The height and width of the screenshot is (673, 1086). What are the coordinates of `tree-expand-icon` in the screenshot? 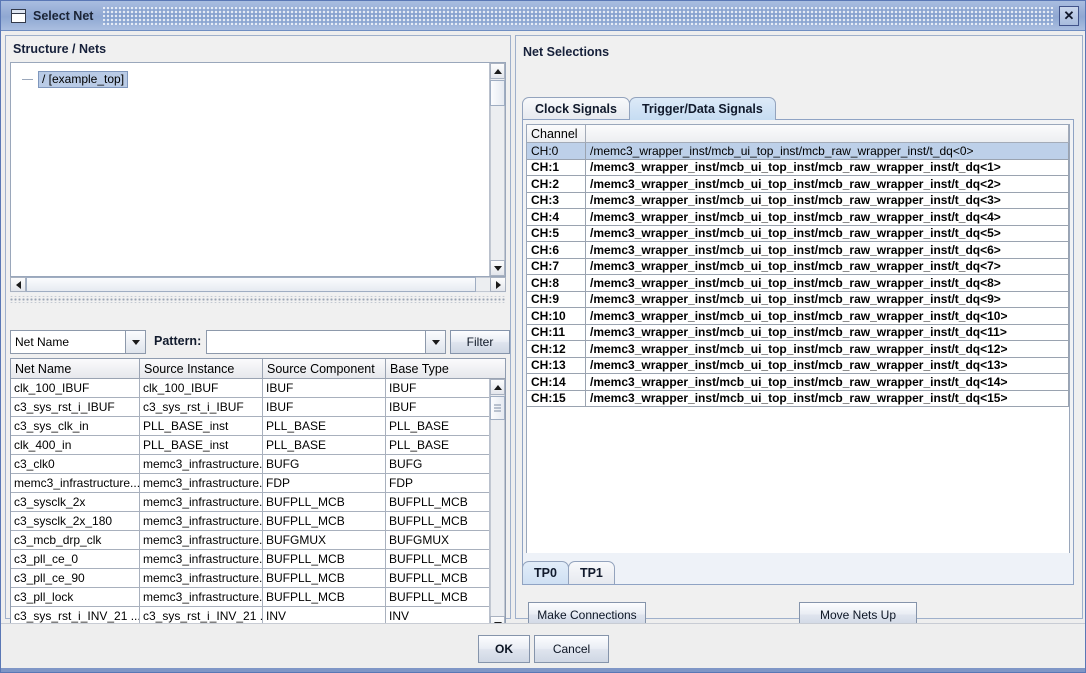 It's located at (28, 79).